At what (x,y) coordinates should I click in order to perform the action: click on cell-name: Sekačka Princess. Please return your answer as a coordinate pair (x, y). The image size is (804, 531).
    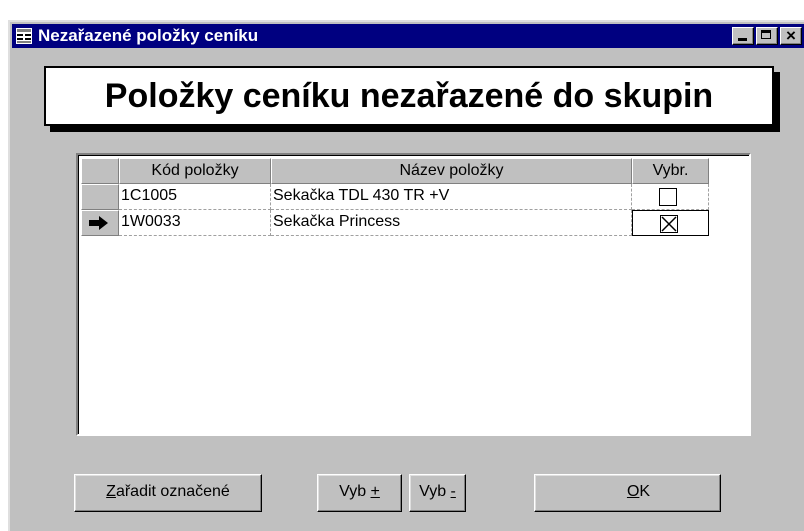
    Looking at the image, I should click on (451, 223).